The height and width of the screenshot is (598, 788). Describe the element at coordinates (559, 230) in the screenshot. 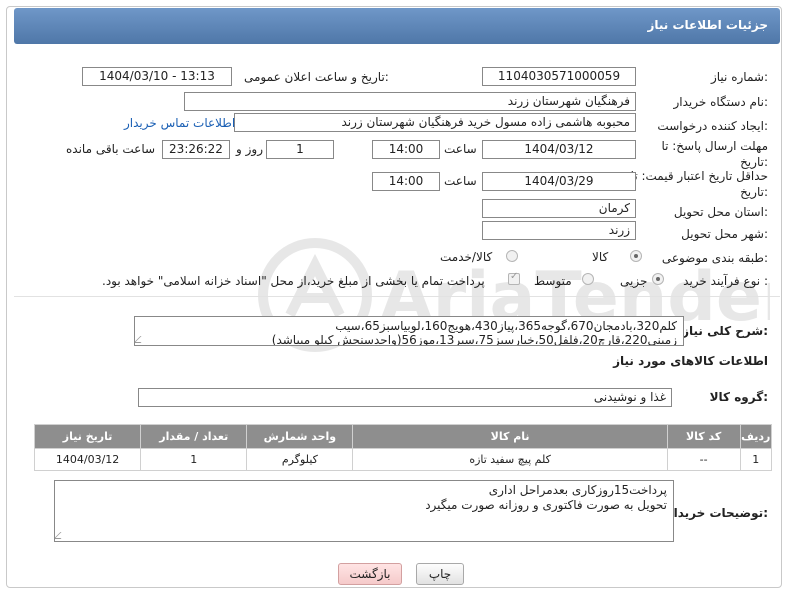

I see `city-field: زرند` at that location.